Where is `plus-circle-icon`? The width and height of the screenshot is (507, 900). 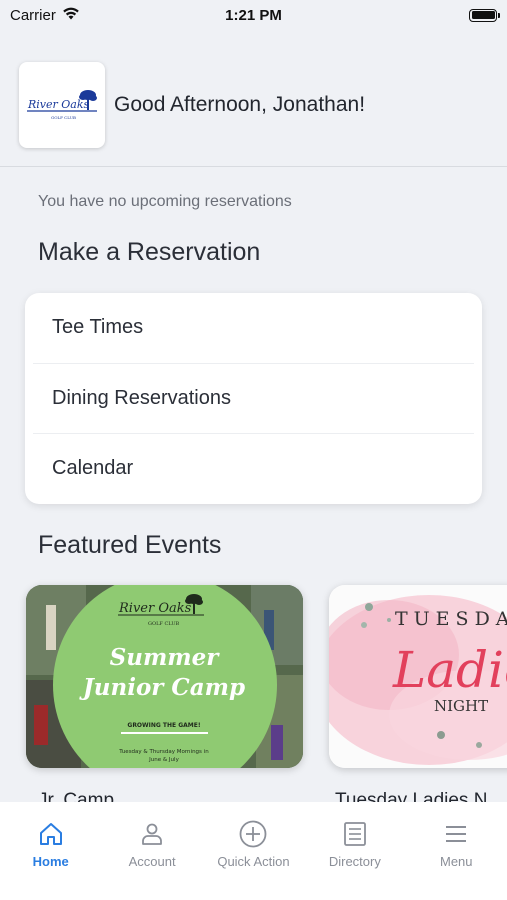 plus-circle-icon is located at coordinates (253, 834).